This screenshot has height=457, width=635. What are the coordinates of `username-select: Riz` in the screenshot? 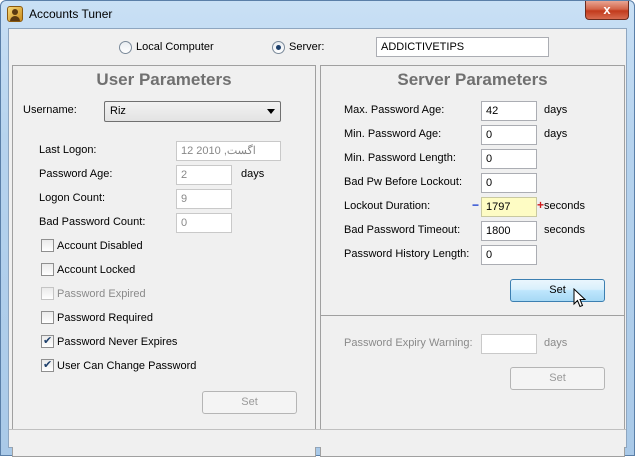 It's located at (192, 111).